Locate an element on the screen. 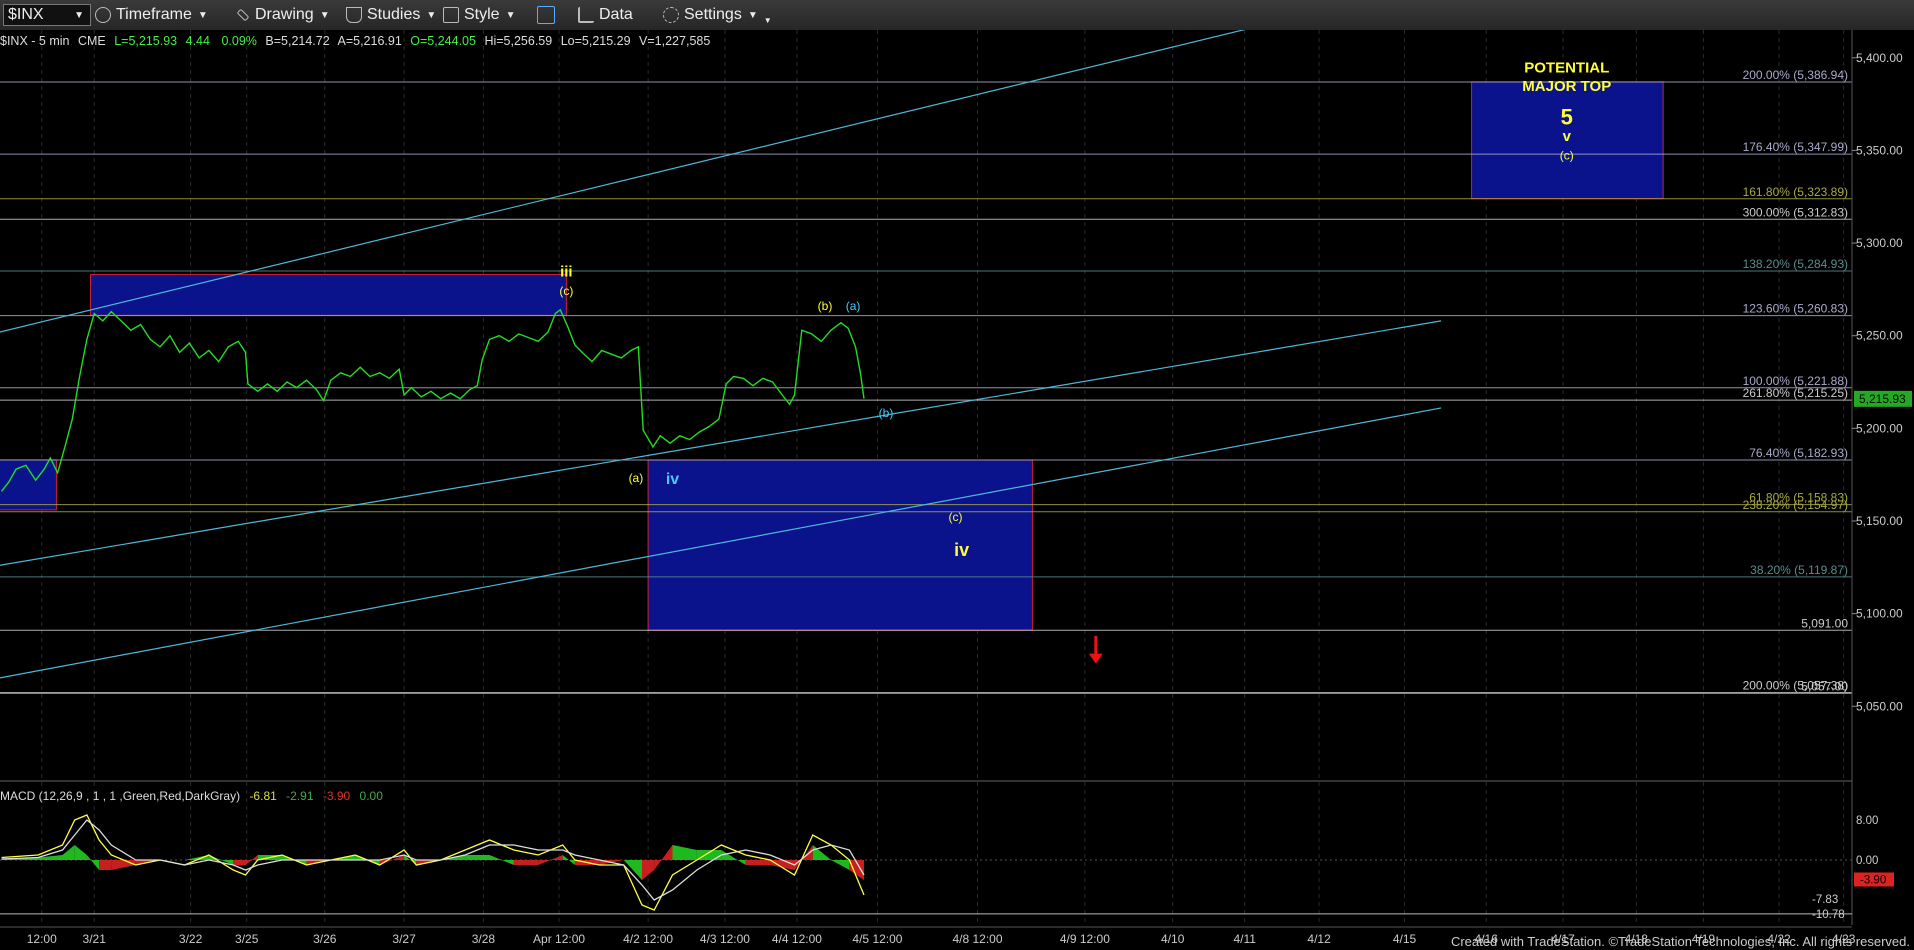 The image size is (1914, 950). drawing-label: Drawing is located at coordinates (284, 14).